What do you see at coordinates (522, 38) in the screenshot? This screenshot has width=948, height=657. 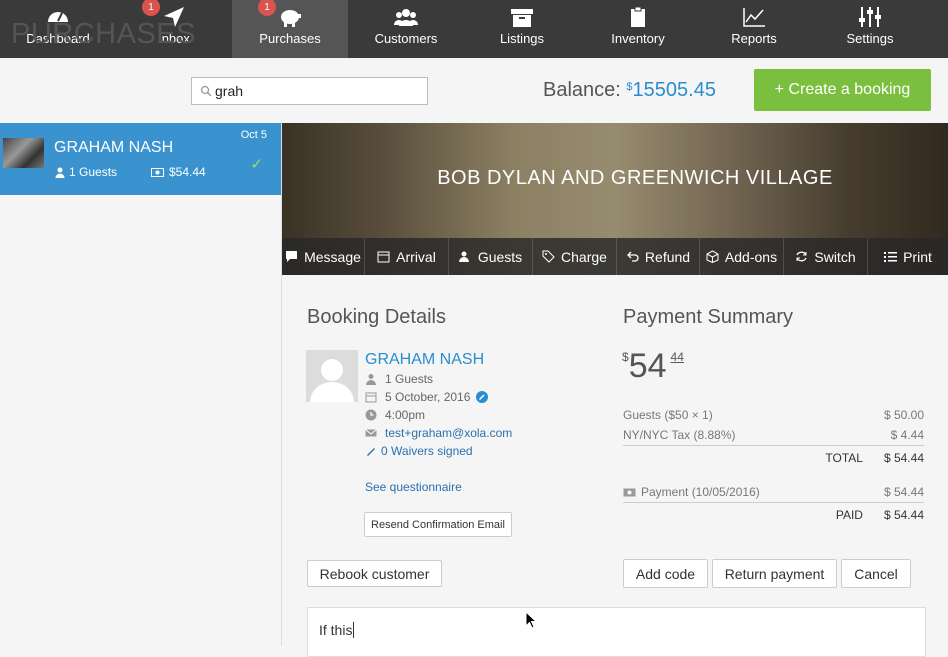 I see `nav-label: Listings` at bounding box center [522, 38].